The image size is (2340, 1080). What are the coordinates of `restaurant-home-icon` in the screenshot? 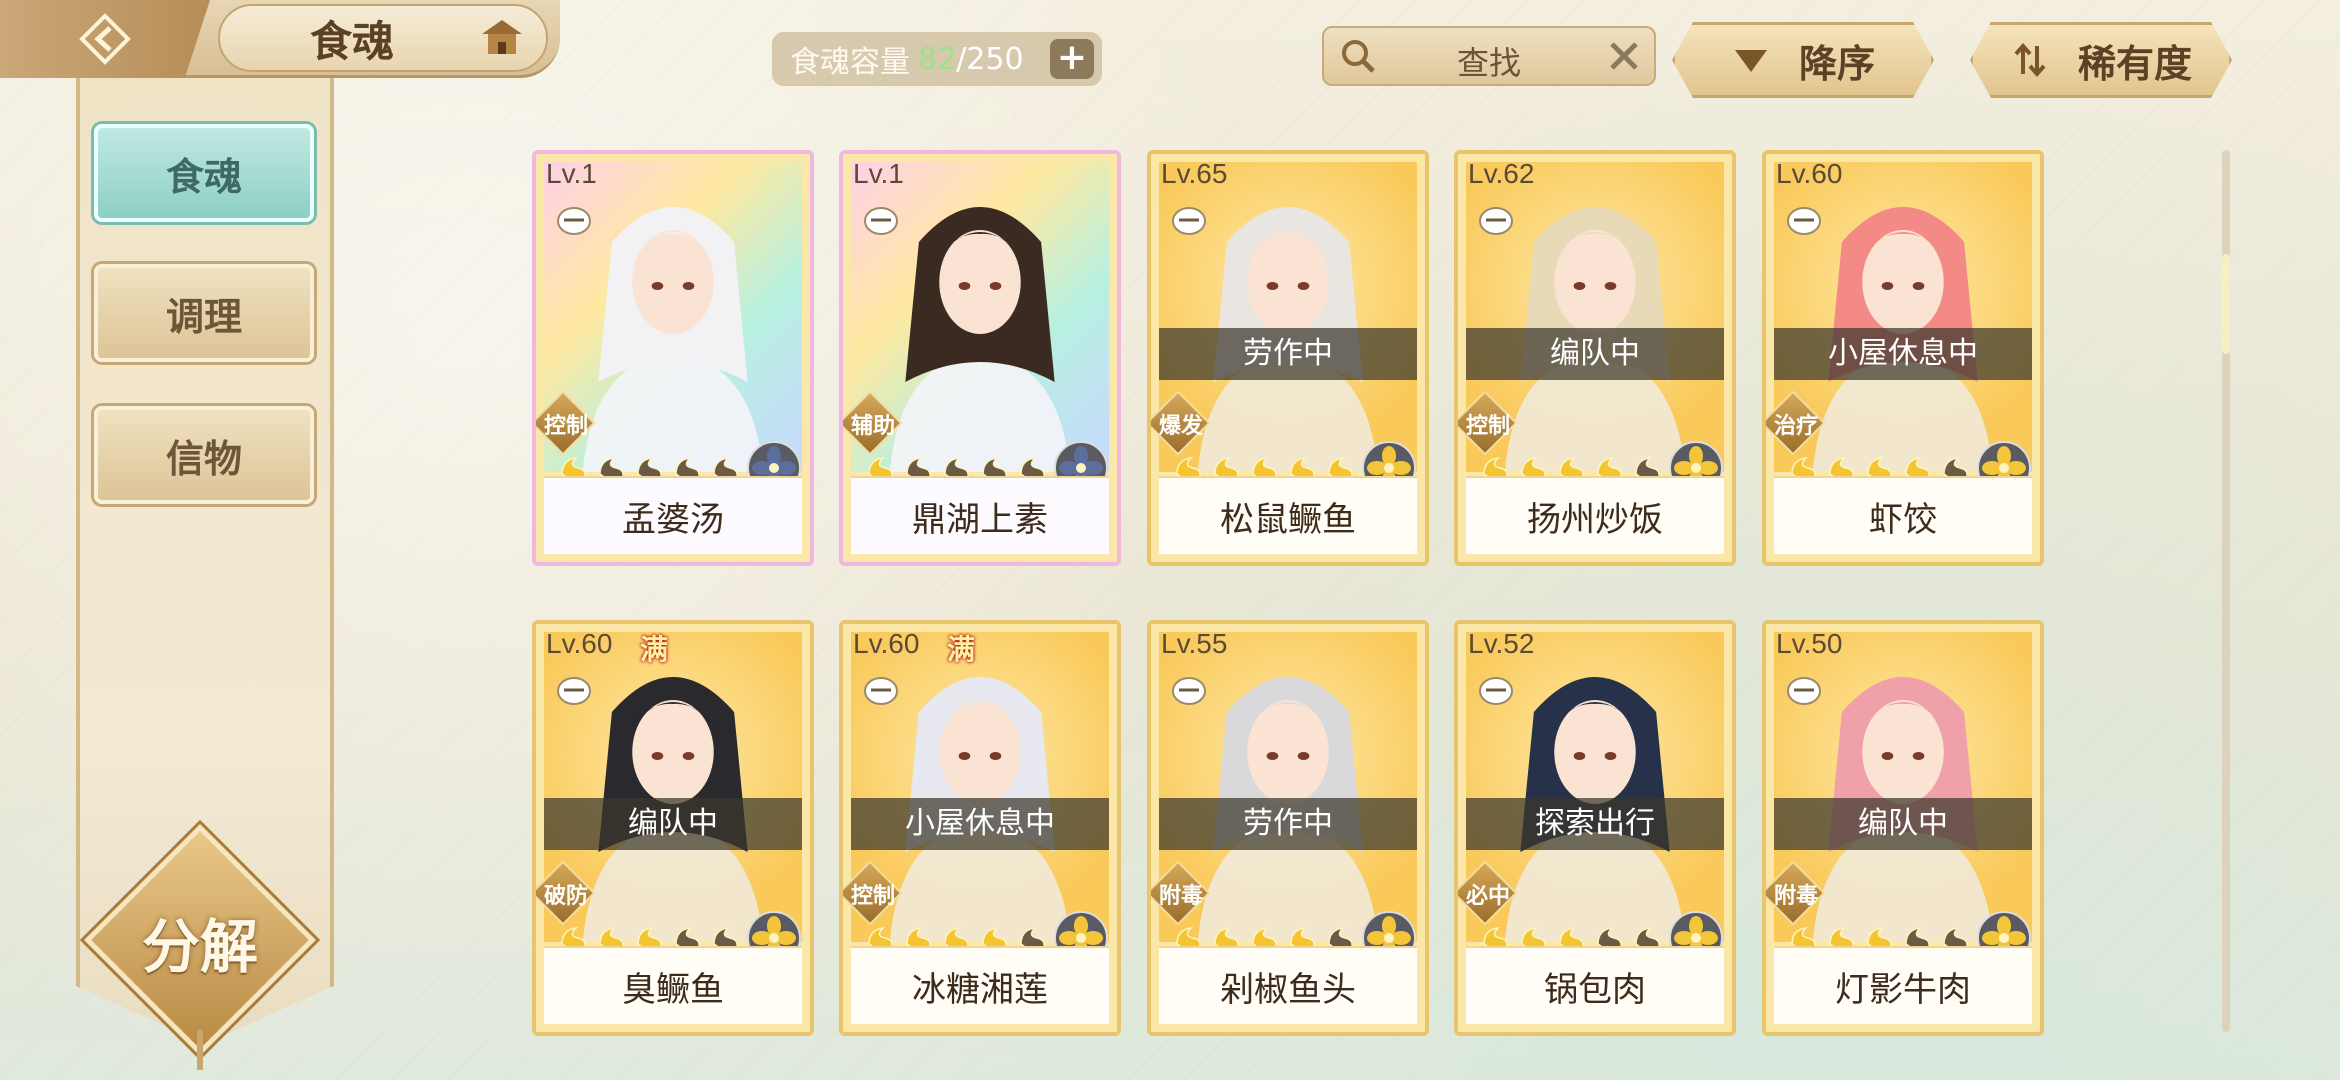 It's located at (502, 38).